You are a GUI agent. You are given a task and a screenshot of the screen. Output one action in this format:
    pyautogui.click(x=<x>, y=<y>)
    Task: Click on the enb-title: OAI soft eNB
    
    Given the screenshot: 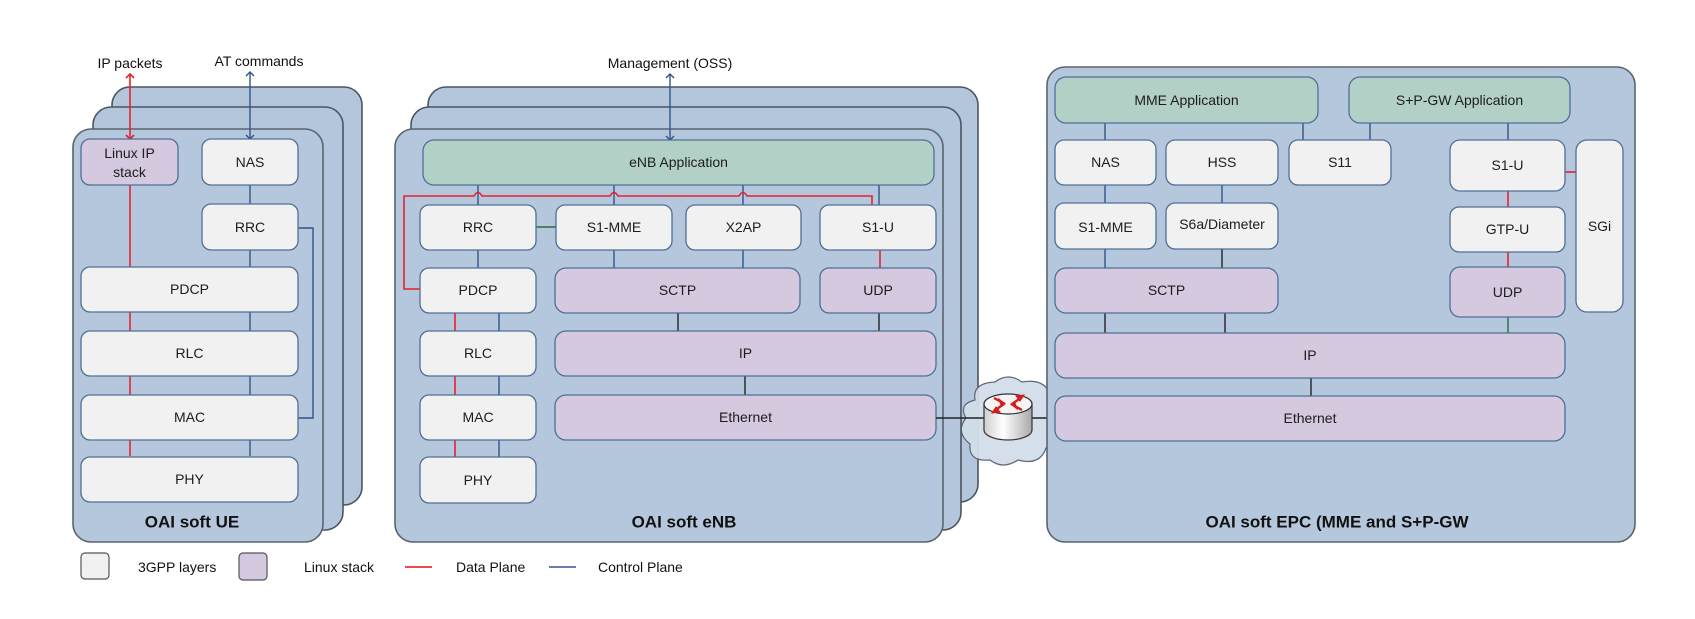 What is the action you would take?
    pyautogui.click(x=684, y=522)
    